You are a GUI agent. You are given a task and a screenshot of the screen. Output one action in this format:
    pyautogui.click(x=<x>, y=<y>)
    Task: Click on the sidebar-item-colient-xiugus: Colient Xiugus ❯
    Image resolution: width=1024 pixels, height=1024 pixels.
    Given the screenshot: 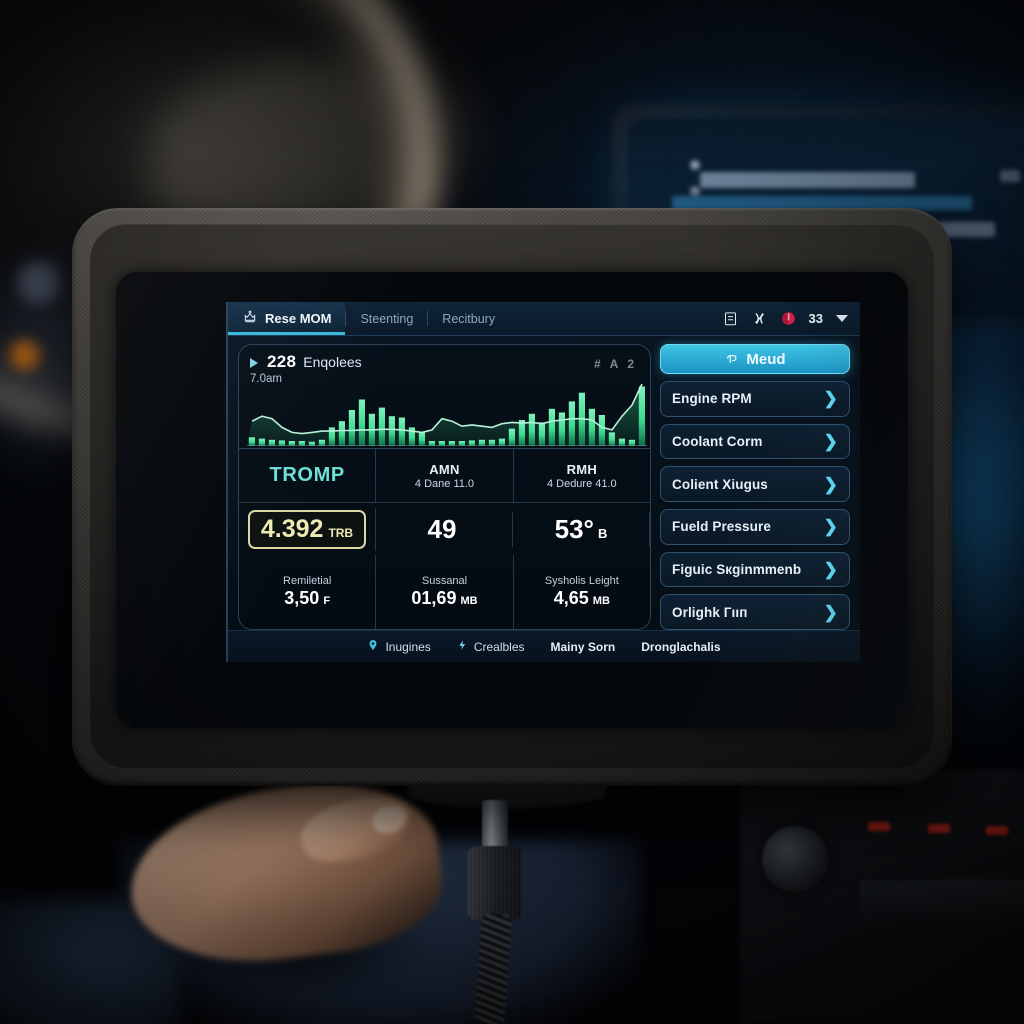 What is the action you would take?
    pyautogui.click(x=755, y=484)
    